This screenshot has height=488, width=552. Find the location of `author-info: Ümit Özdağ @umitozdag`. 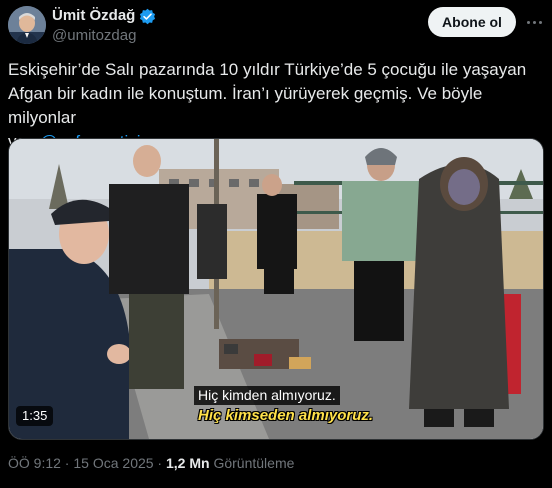

author-info: Ümit Özdağ @umitozdag is located at coordinates (104, 26).